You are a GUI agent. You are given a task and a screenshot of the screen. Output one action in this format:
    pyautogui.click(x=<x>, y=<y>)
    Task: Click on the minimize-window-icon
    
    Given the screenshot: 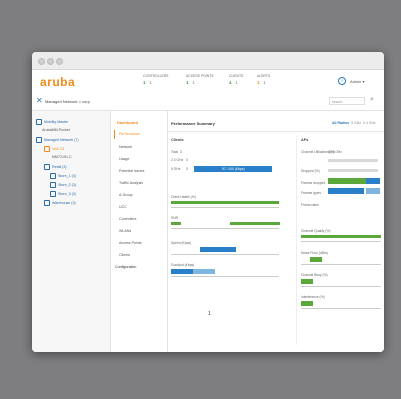 What is the action you would take?
    pyautogui.click(x=50, y=61)
    